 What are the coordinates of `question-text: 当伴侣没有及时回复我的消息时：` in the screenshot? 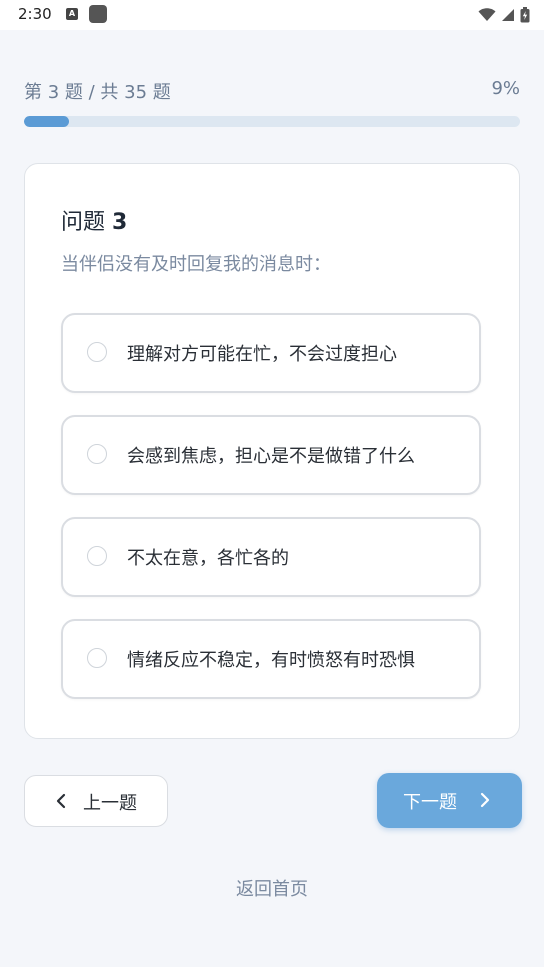 It's located at (196, 264).